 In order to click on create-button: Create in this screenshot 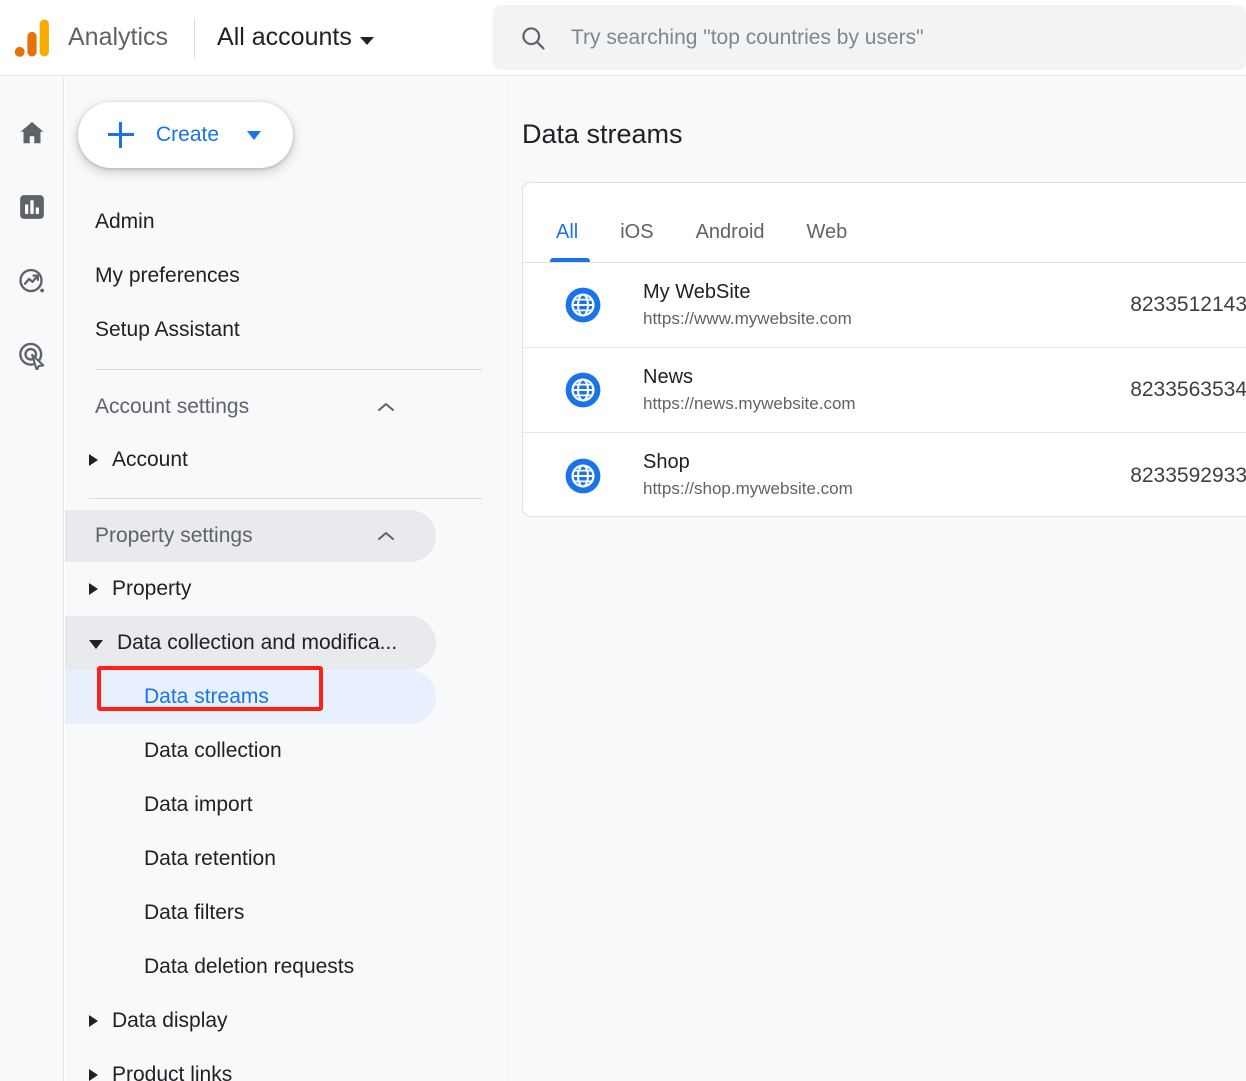, I will do `click(185, 135)`.